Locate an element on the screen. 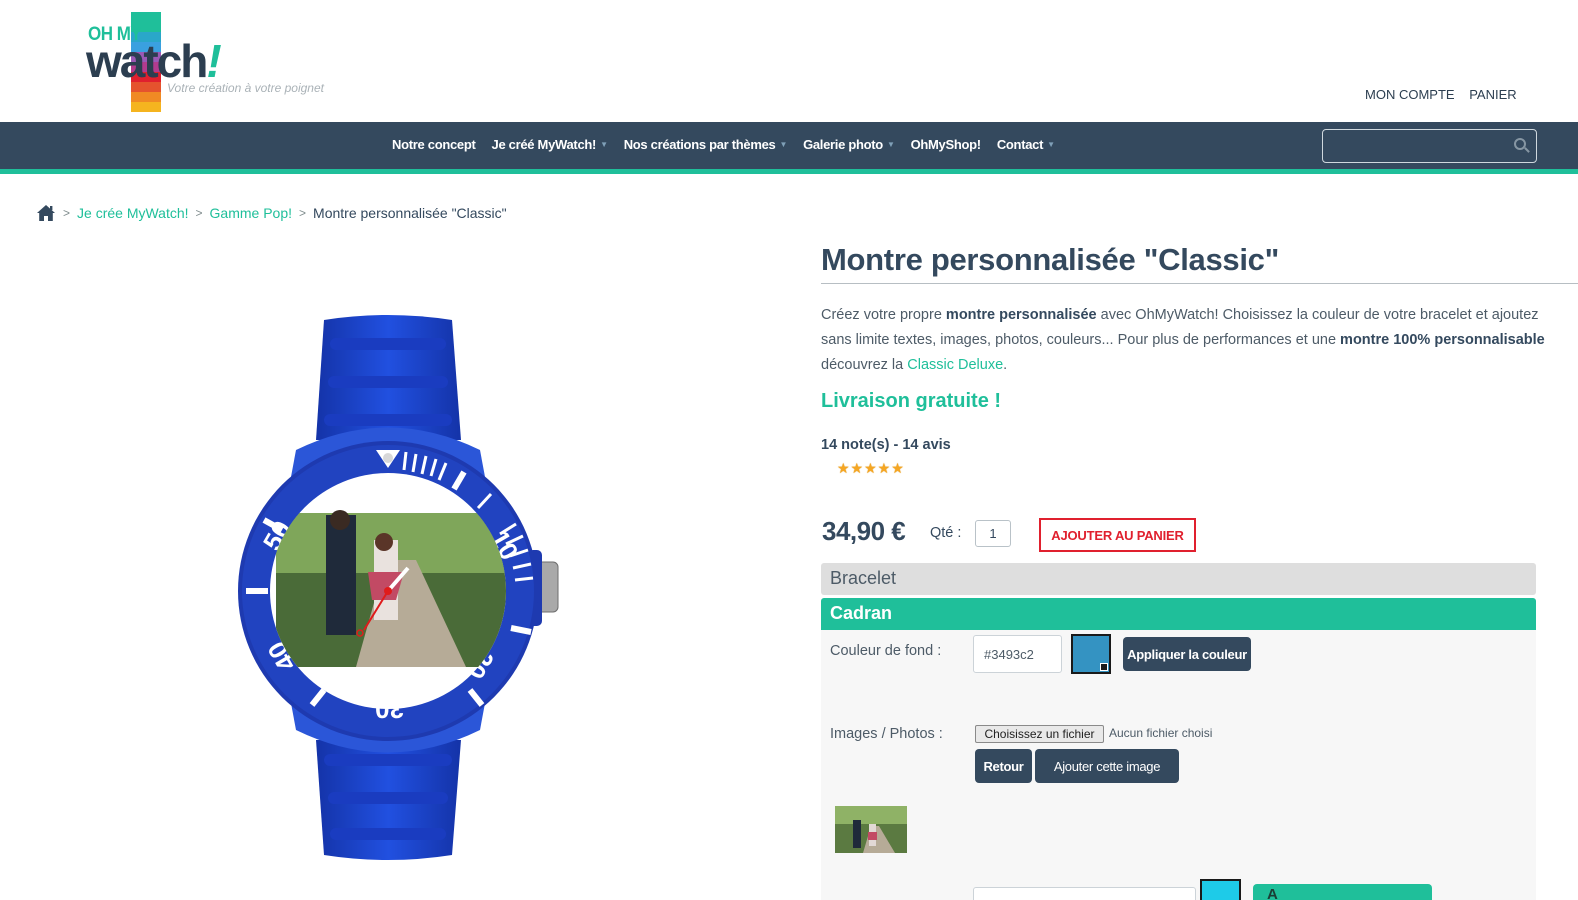 The image size is (1578, 900). product-title: Montre personnalisée "Classic" is located at coordinates (1050, 259).